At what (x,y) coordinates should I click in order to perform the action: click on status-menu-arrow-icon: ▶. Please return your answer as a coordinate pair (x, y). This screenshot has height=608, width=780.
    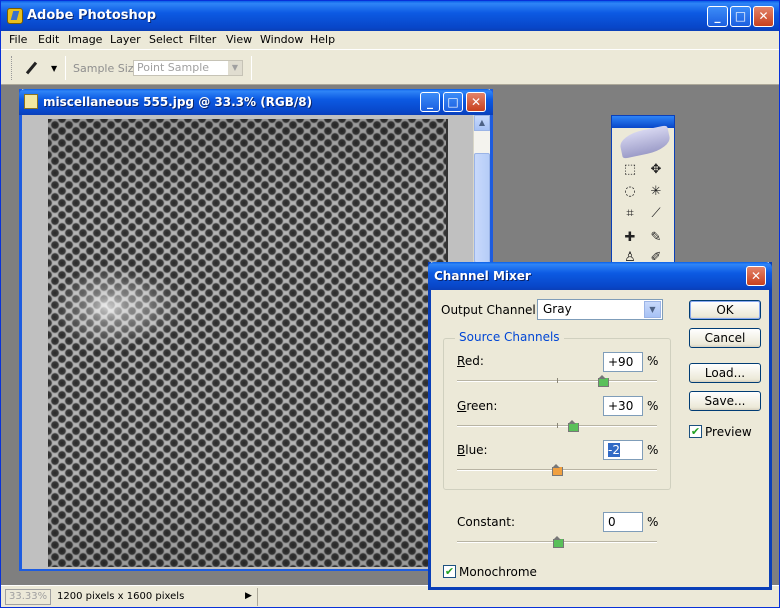
    Looking at the image, I should click on (248, 596).